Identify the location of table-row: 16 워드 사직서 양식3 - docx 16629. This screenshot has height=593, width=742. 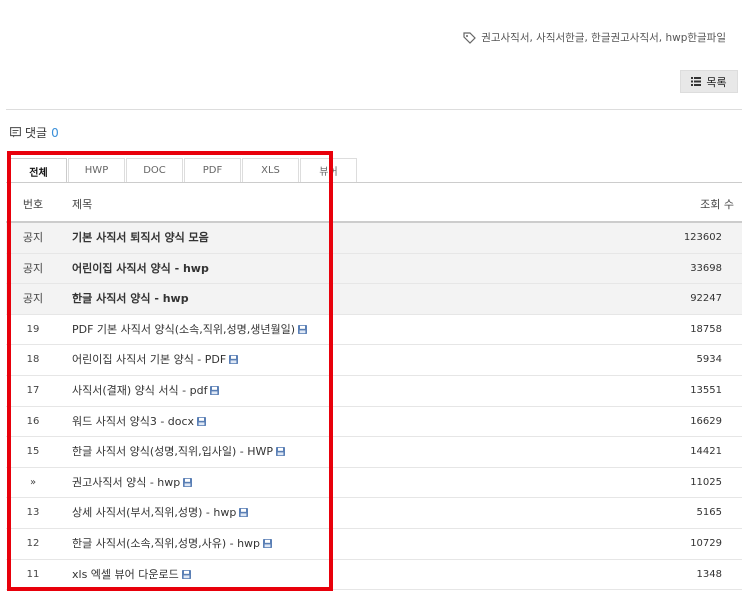
(374, 422).